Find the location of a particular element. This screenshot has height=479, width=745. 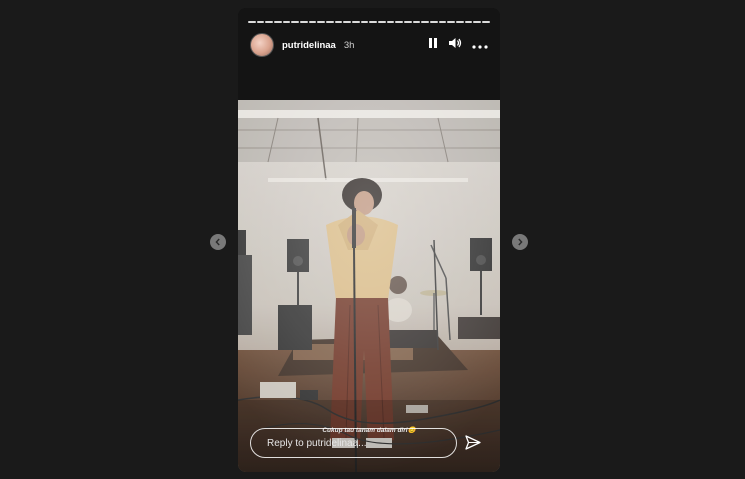

avatar is located at coordinates (262, 45).